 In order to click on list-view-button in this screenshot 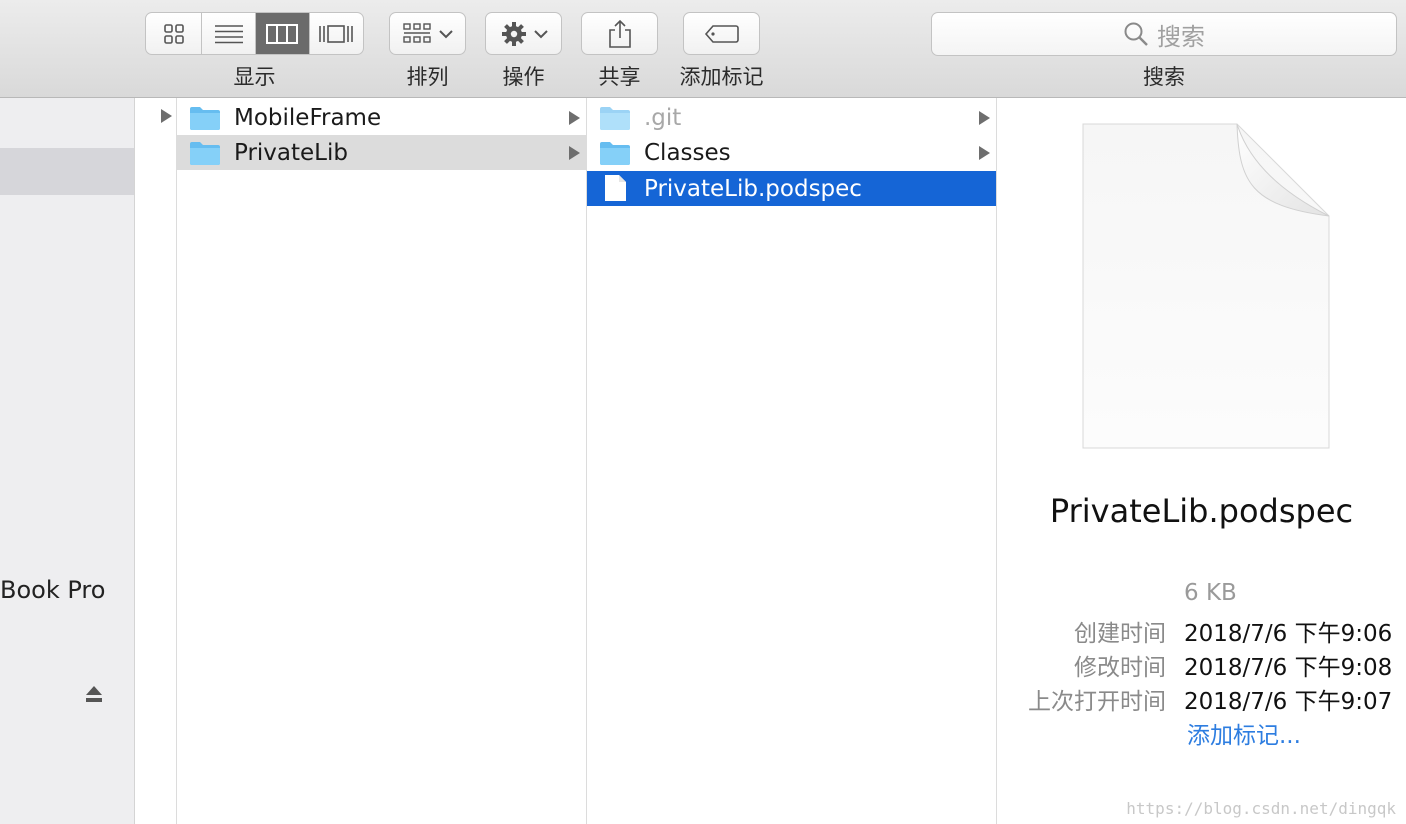, I will do `click(229, 33)`.